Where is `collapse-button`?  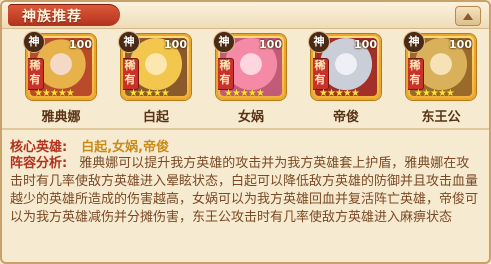
collapse-button is located at coordinates (468, 16).